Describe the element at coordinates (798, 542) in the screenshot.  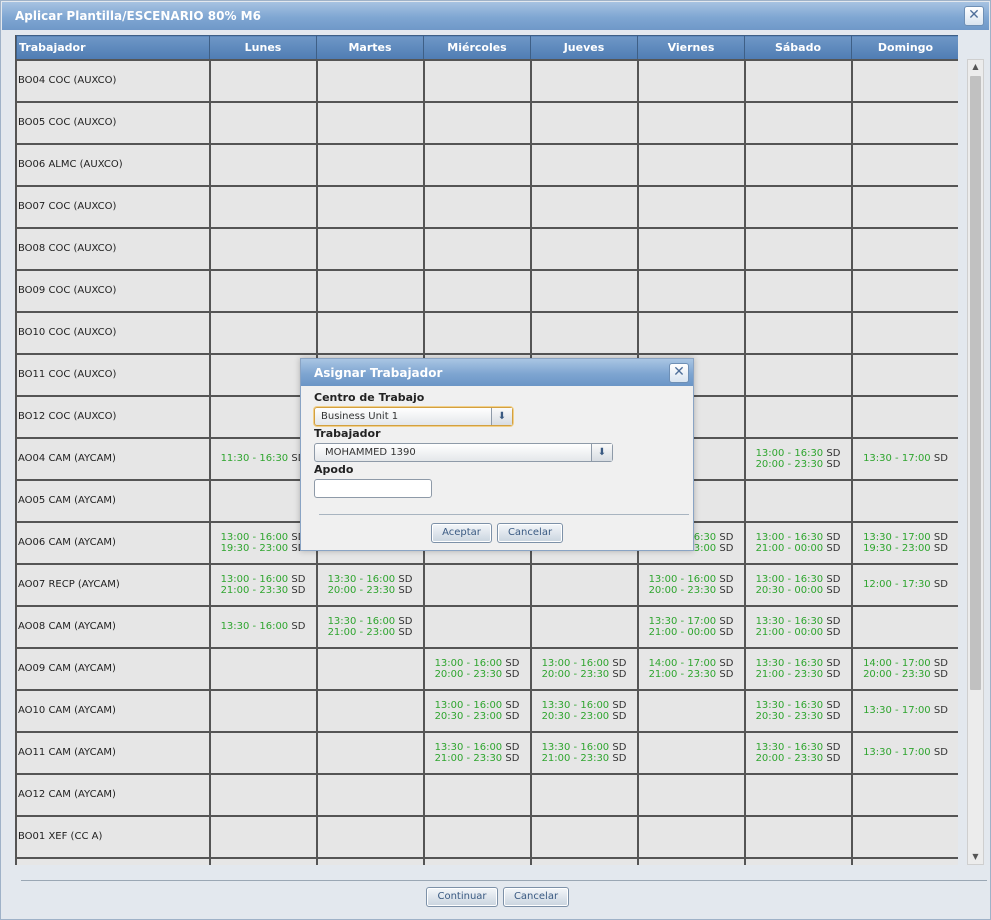
I see `schedule-cell: 13:00 - 16:30 SD 21:00 - 00:00 SD` at that location.